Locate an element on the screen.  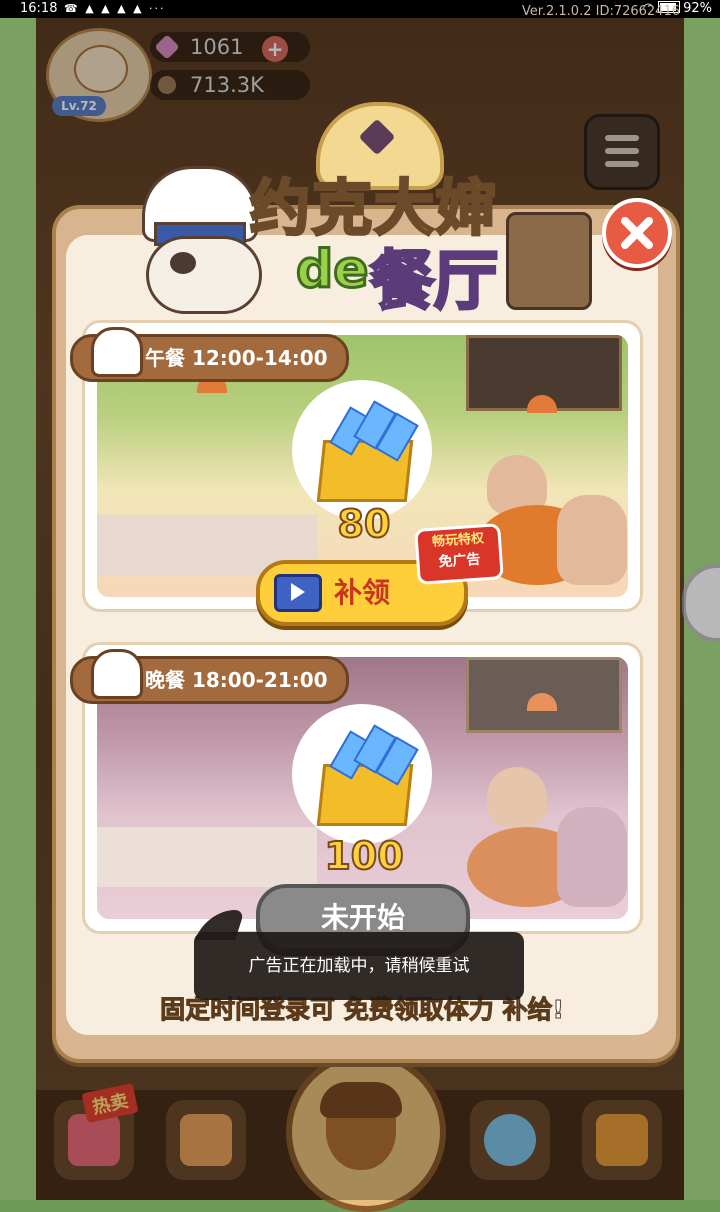
dinner-time-label: 晚餐 18:00-21:00 is located at coordinates (209, 676).